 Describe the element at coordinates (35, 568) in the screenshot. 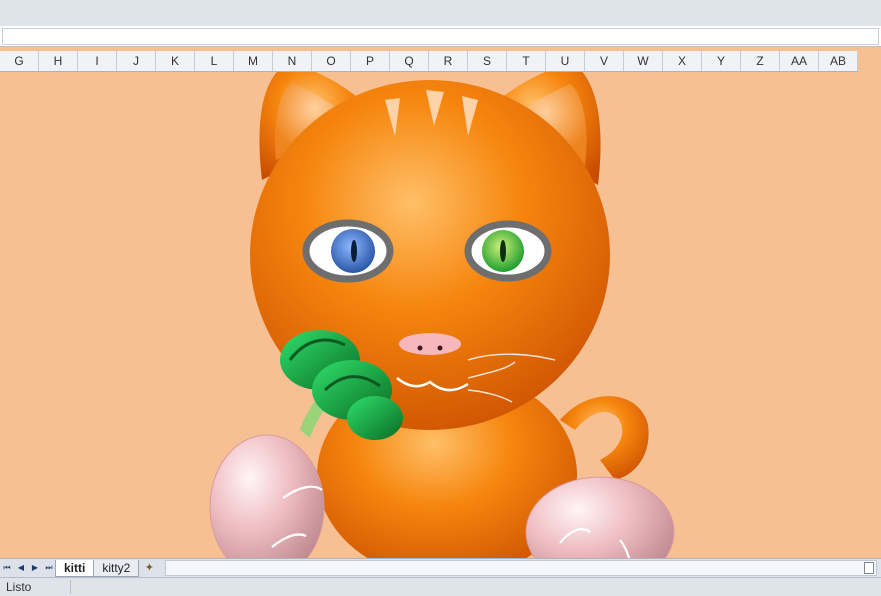

I see `next-sheet-icon: ▶` at that location.